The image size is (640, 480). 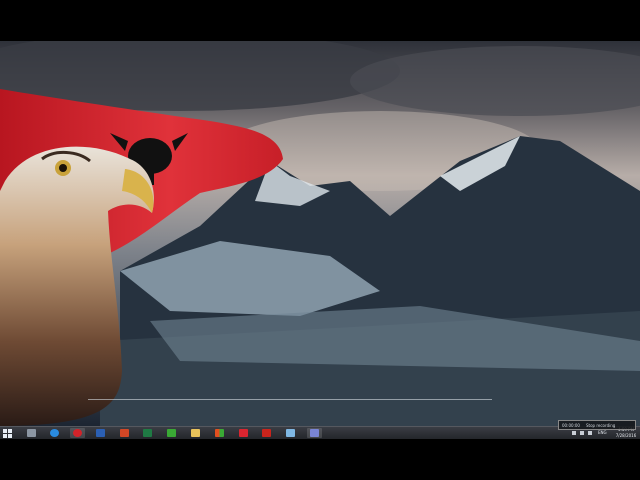 I want to click on remote-desktop-icon, so click(x=290, y=433).